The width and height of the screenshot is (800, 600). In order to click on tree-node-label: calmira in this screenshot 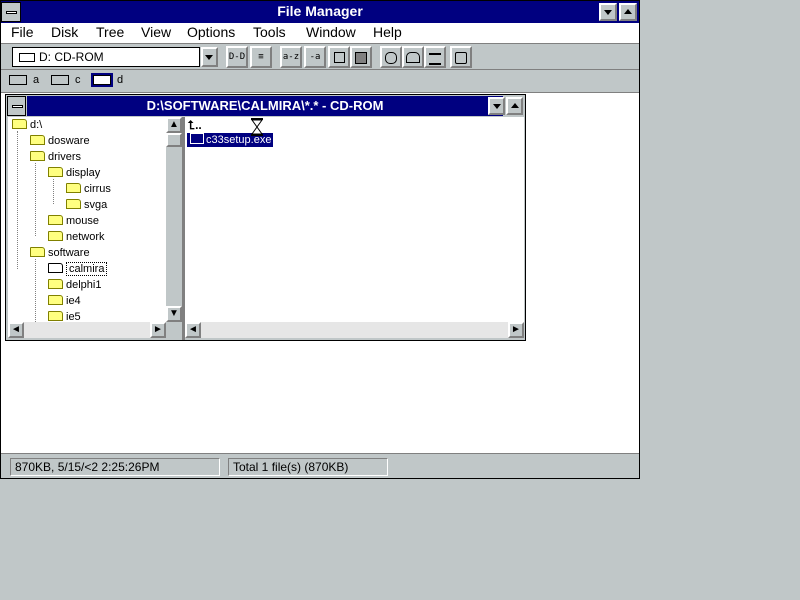, I will do `click(87, 269)`.